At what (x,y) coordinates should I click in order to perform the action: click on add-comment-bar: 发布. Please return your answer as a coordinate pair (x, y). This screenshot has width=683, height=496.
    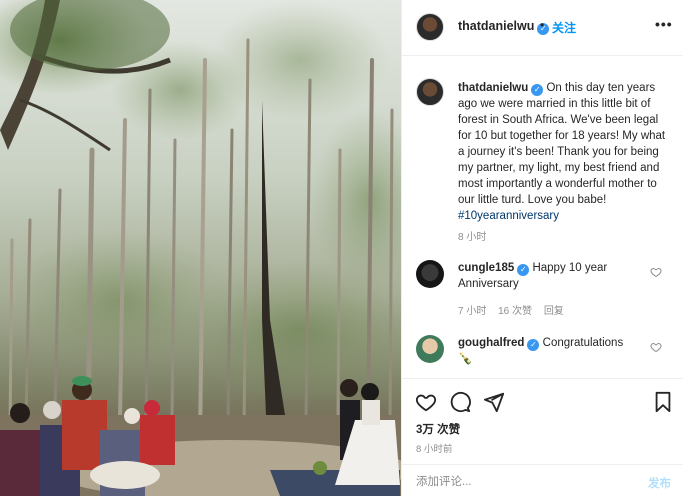
    Looking at the image, I should click on (542, 480).